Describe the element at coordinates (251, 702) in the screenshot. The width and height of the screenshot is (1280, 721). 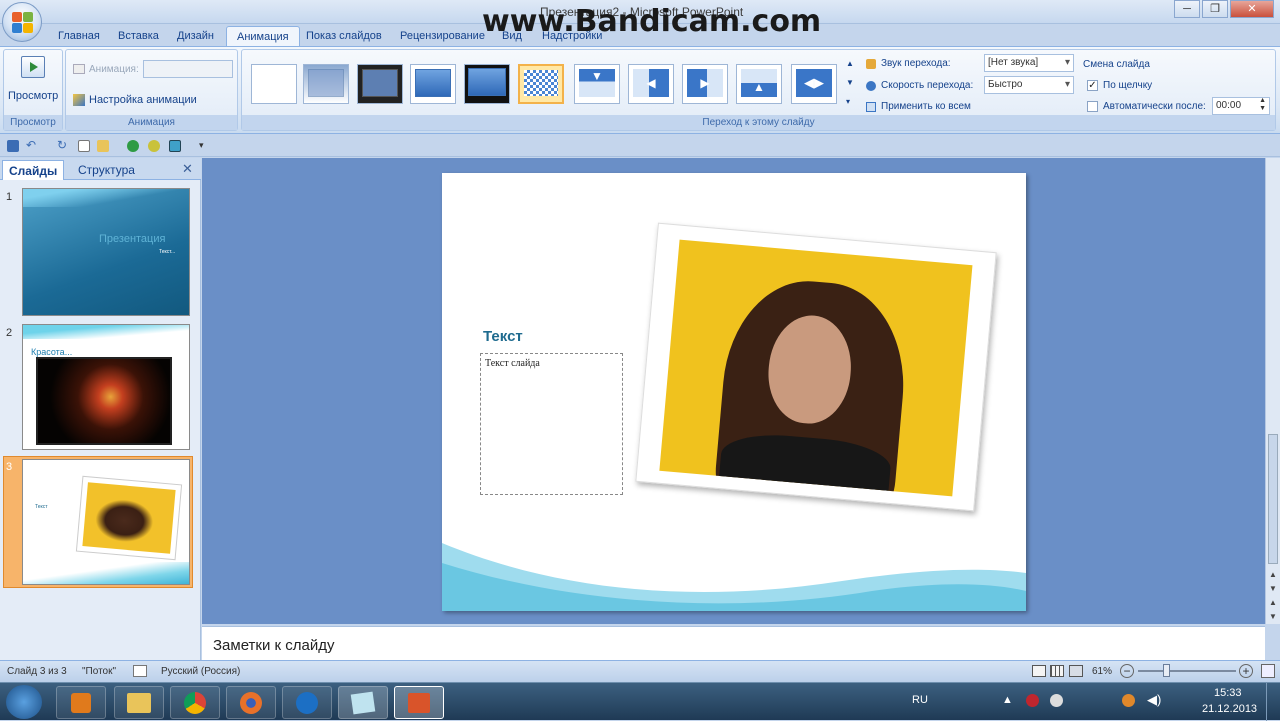
I see `firefox-icon` at that location.